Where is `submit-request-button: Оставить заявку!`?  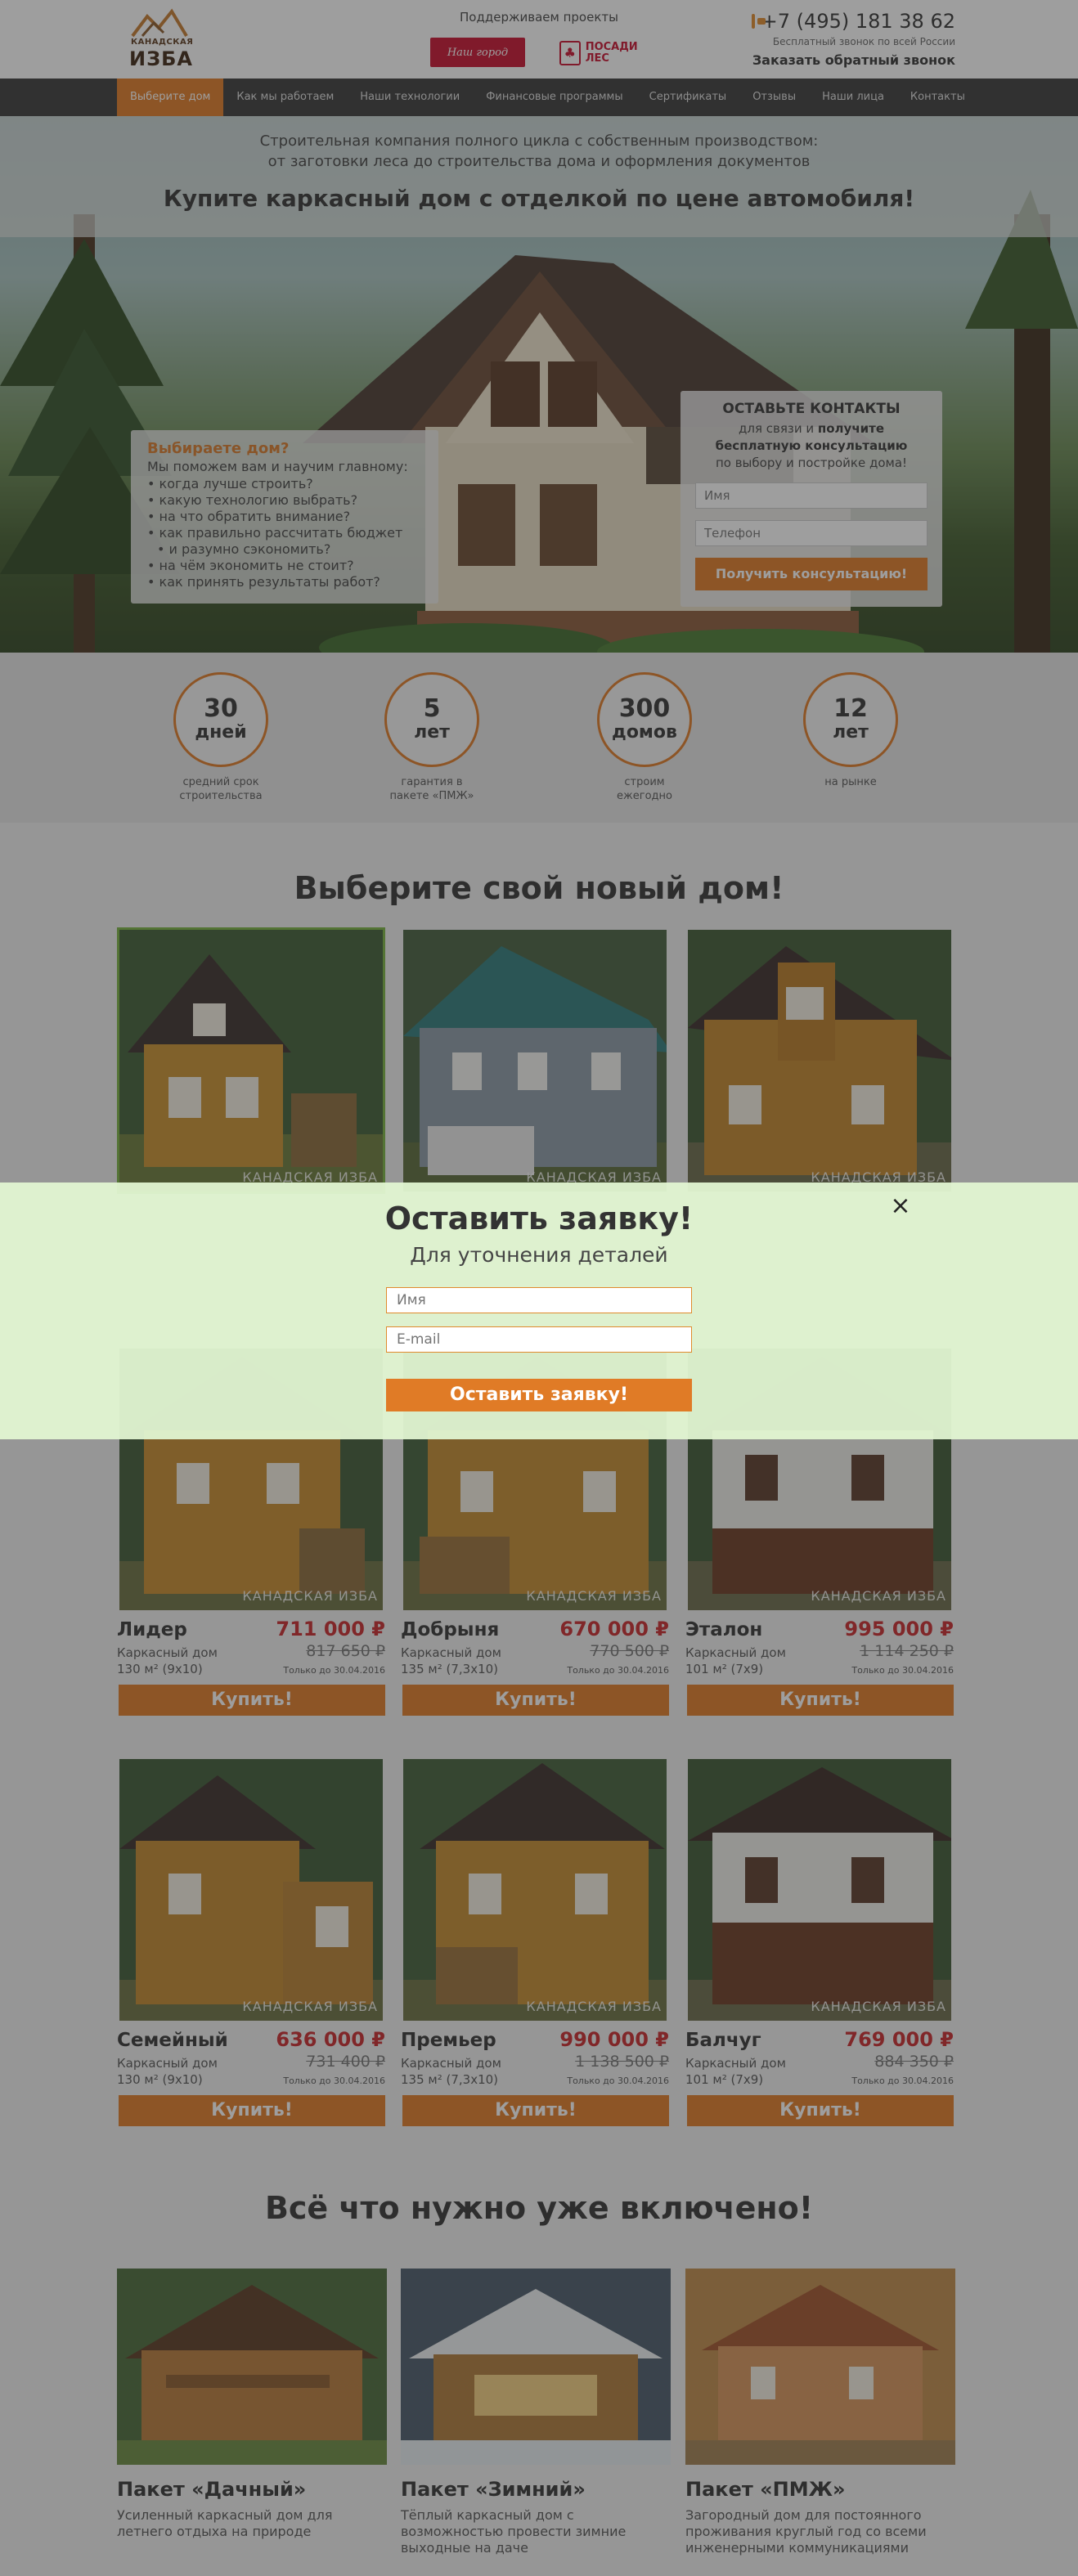 submit-request-button: Оставить заявку! is located at coordinates (539, 1395).